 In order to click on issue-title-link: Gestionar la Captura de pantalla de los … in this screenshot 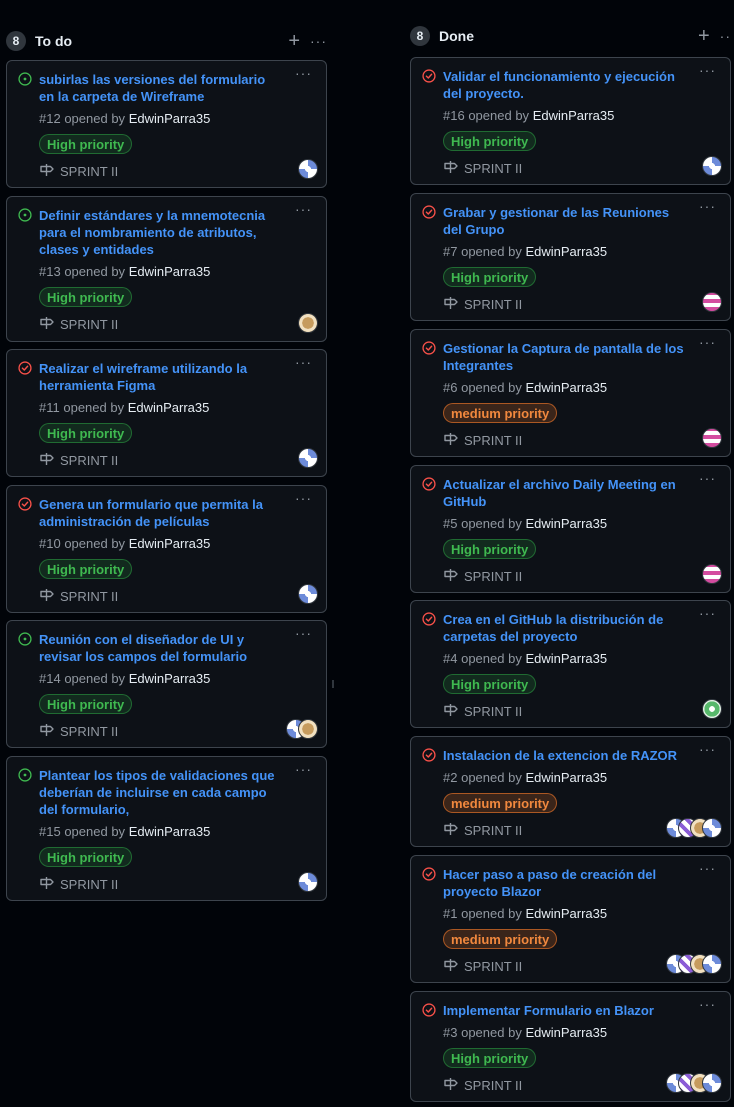, I will do `click(580, 357)`.